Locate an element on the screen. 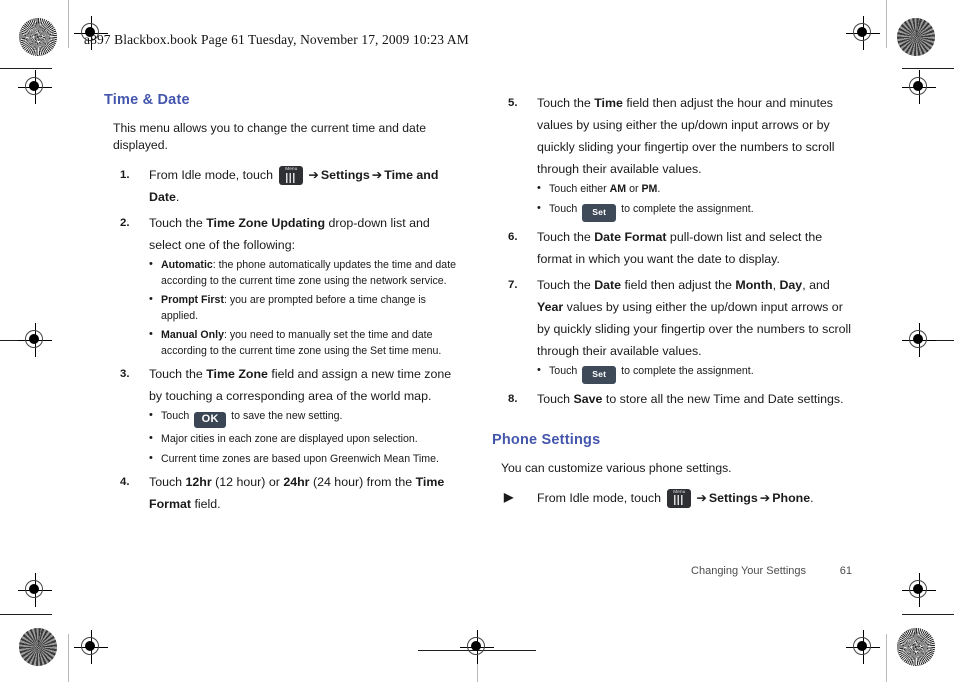 Image resolution: width=954 pixels, height=682 pixels. emphasis-term: Save is located at coordinates (588, 398).